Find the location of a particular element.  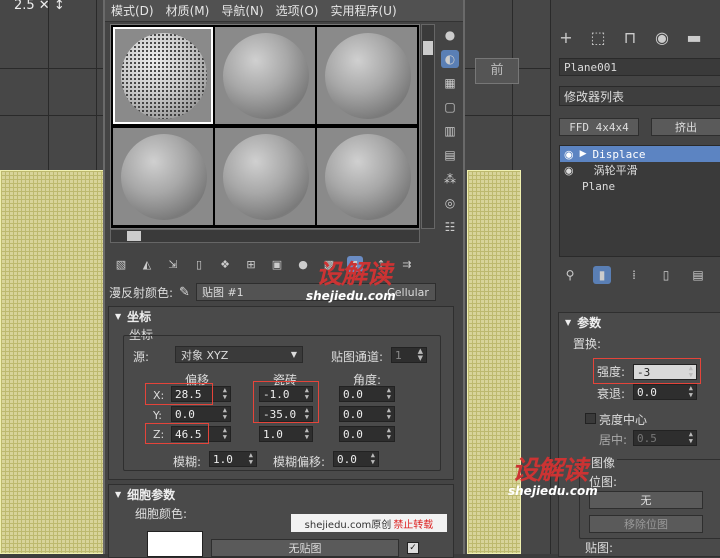

params-rollout-header: ▼ 参数 is located at coordinates (639, 322).